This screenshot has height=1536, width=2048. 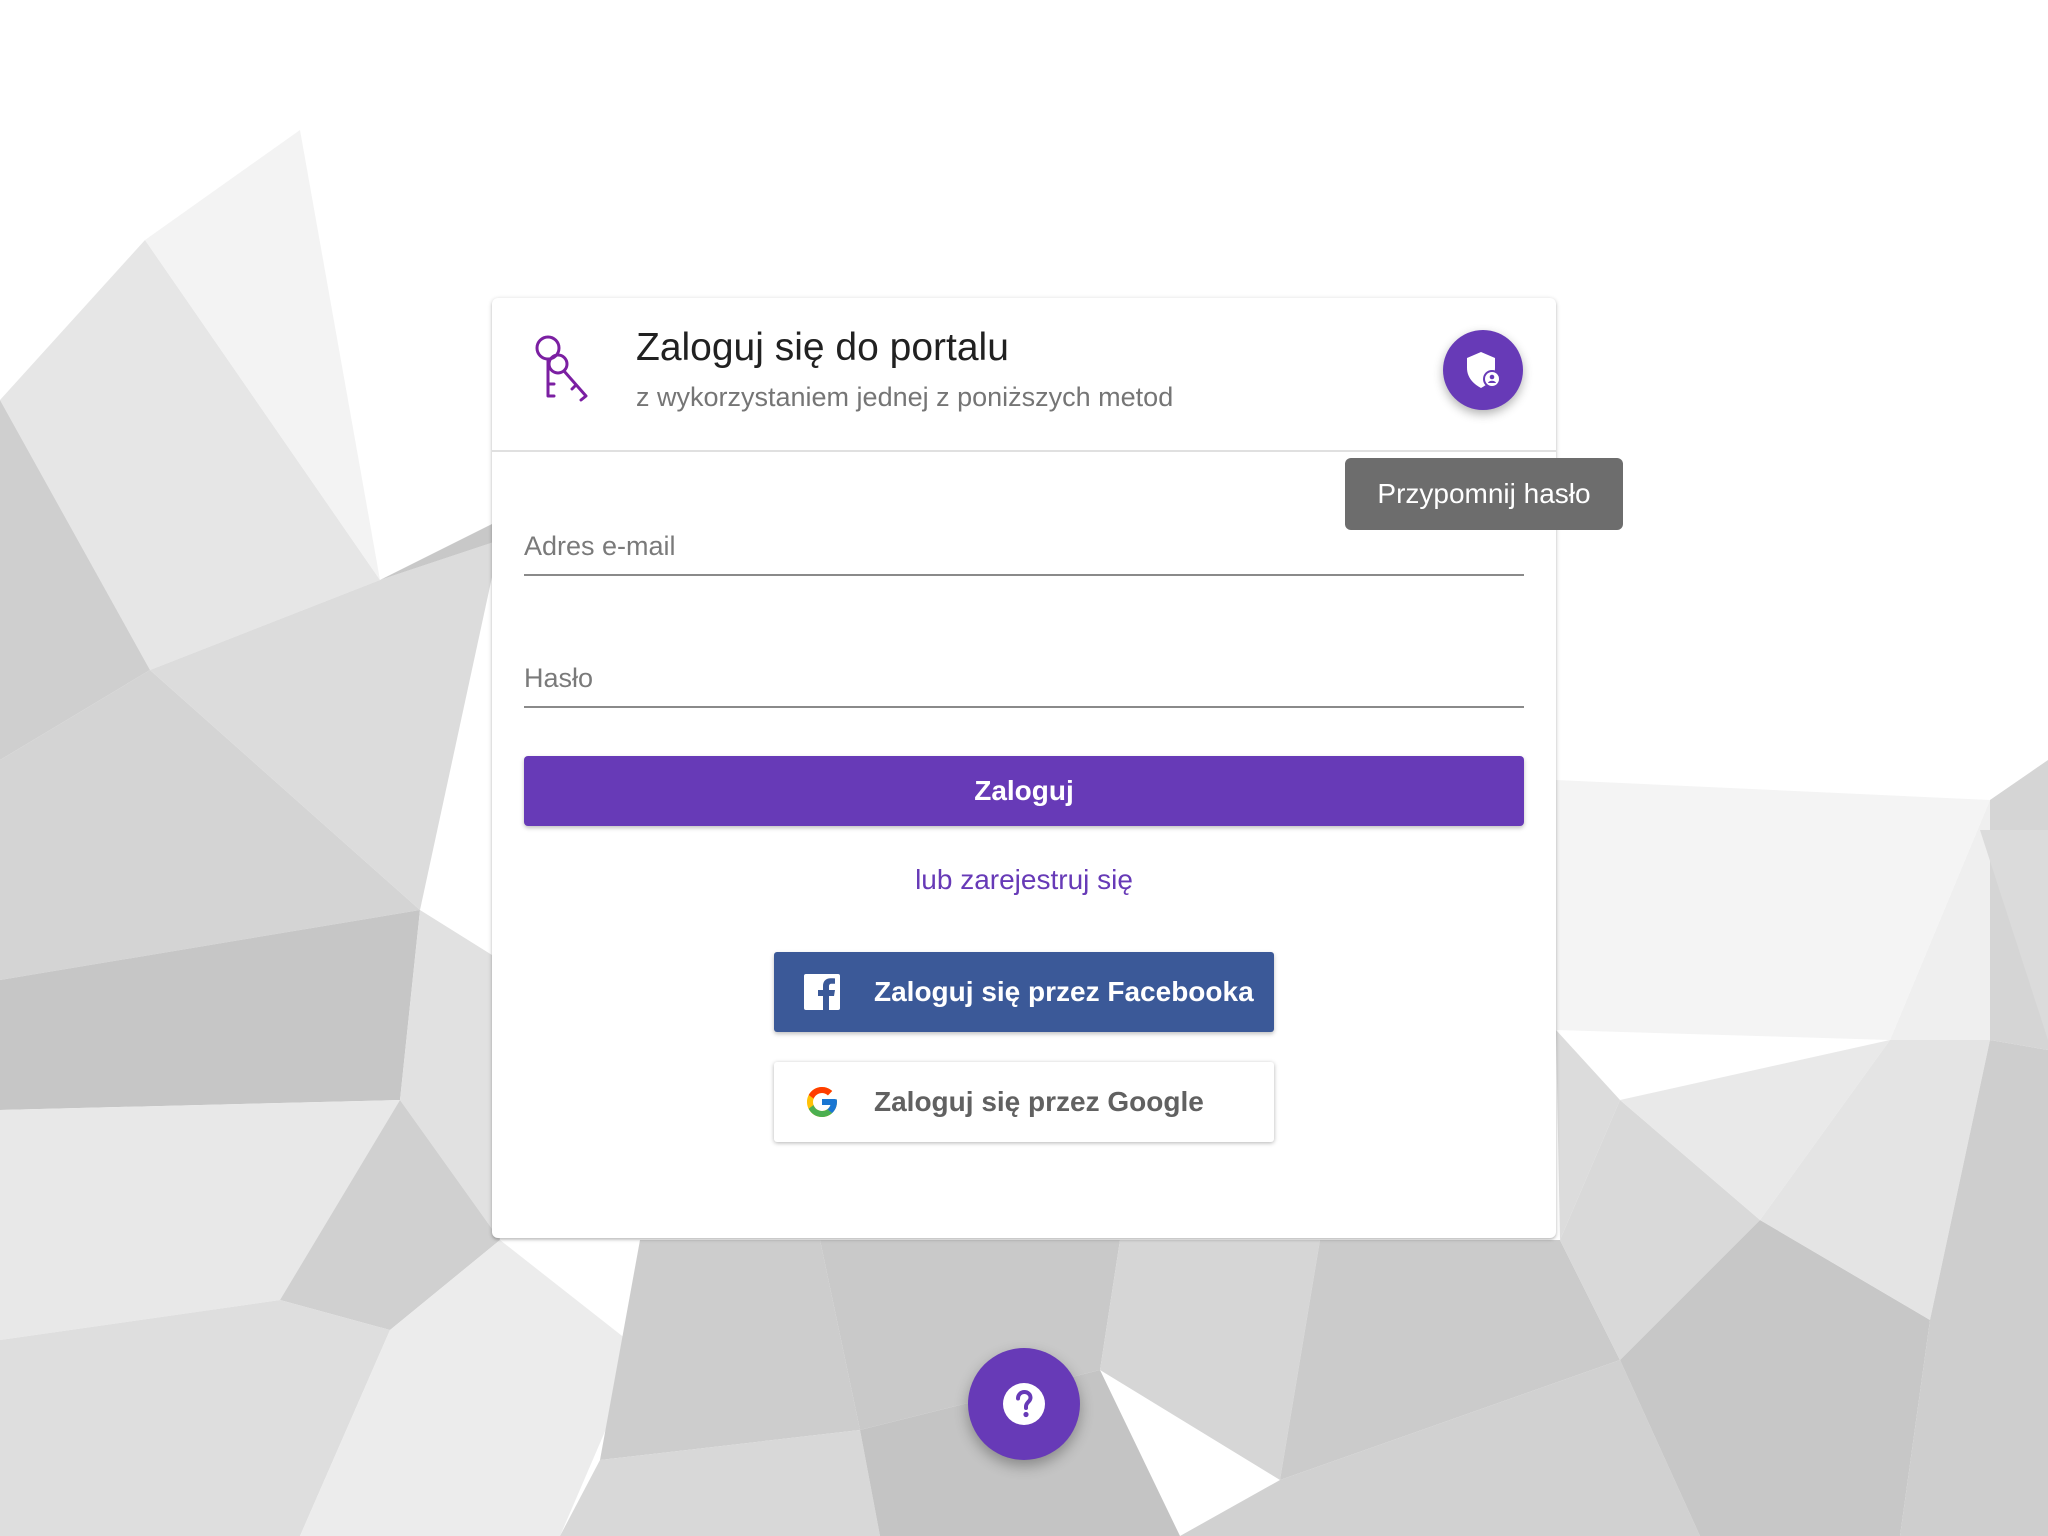 I want to click on login-button: Zaloguj, so click(x=1024, y=791).